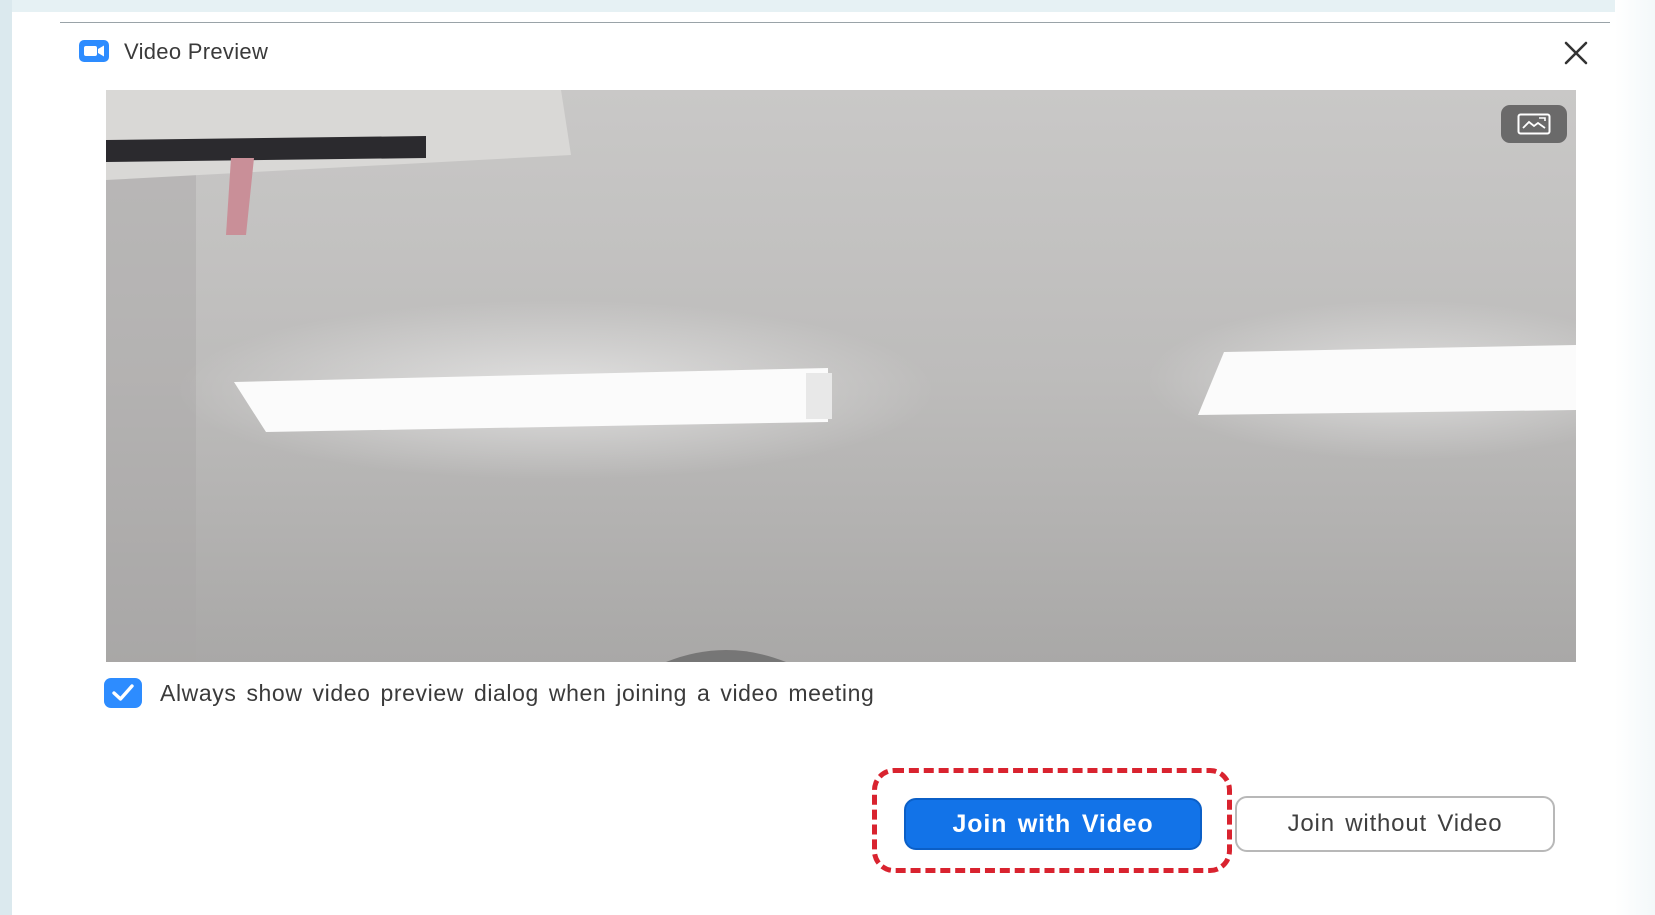  Describe the element at coordinates (1576, 53) in the screenshot. I see `close-icon` at that location.